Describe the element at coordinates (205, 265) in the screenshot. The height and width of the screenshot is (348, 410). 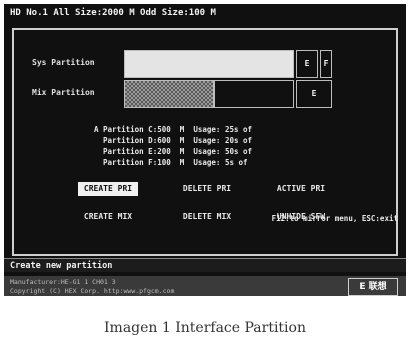
I see `status-bar: Create new partition` at that location.